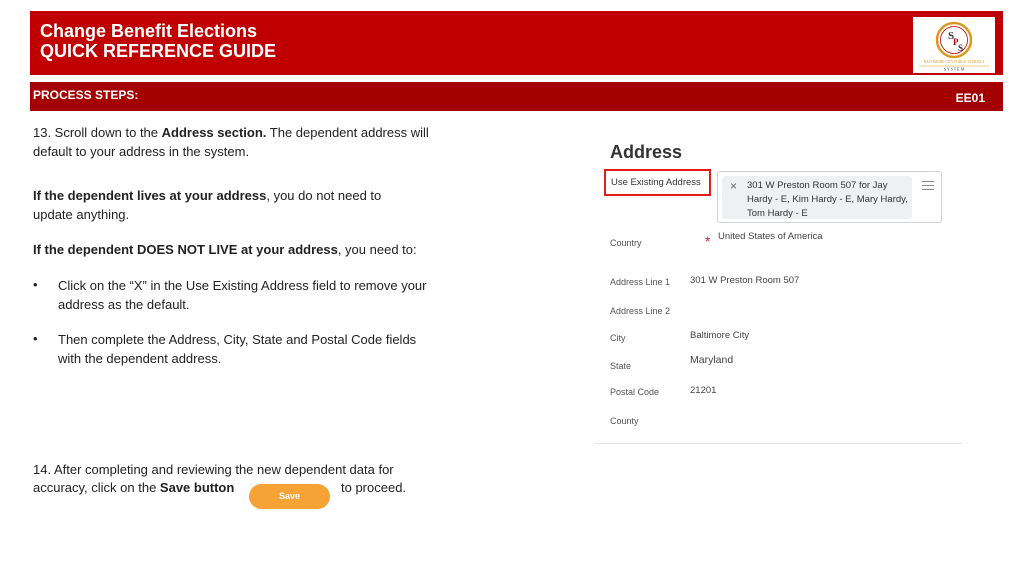 The width and height of the screenshot is (1024, 576). Describe the element at coordinates (646, 152) in the screenshot. I see `address-section-title: Address` at that location.